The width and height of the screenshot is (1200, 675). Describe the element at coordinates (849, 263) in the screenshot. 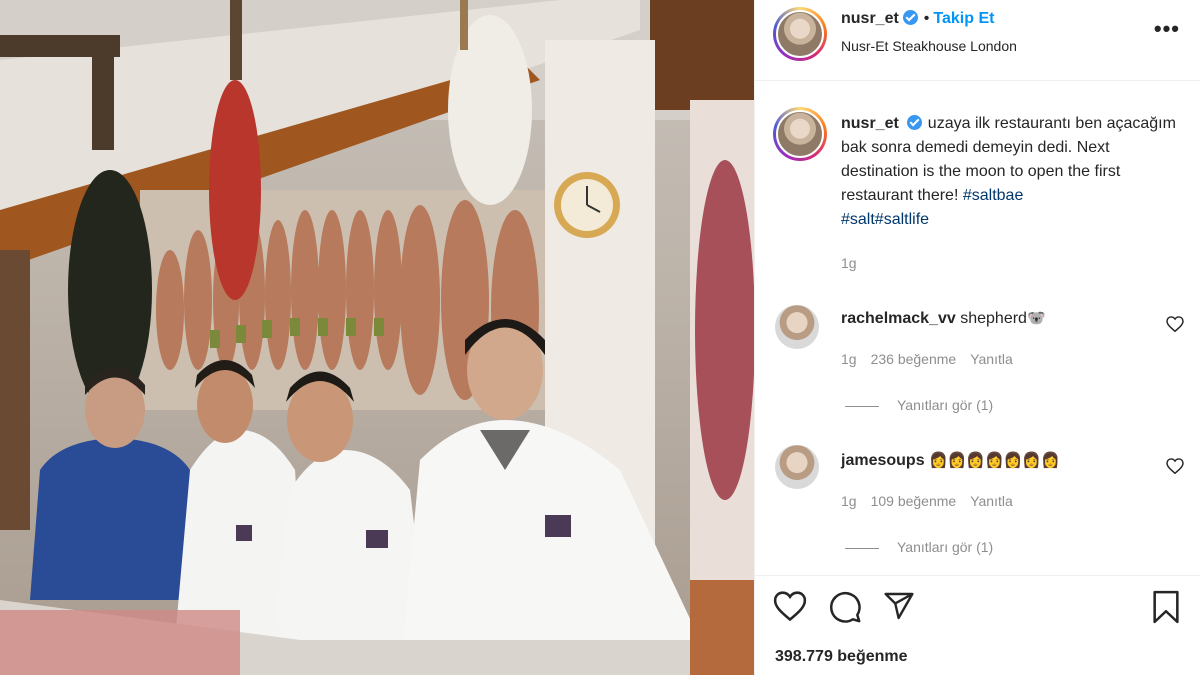

I see `caption-time: 1g` at that location.